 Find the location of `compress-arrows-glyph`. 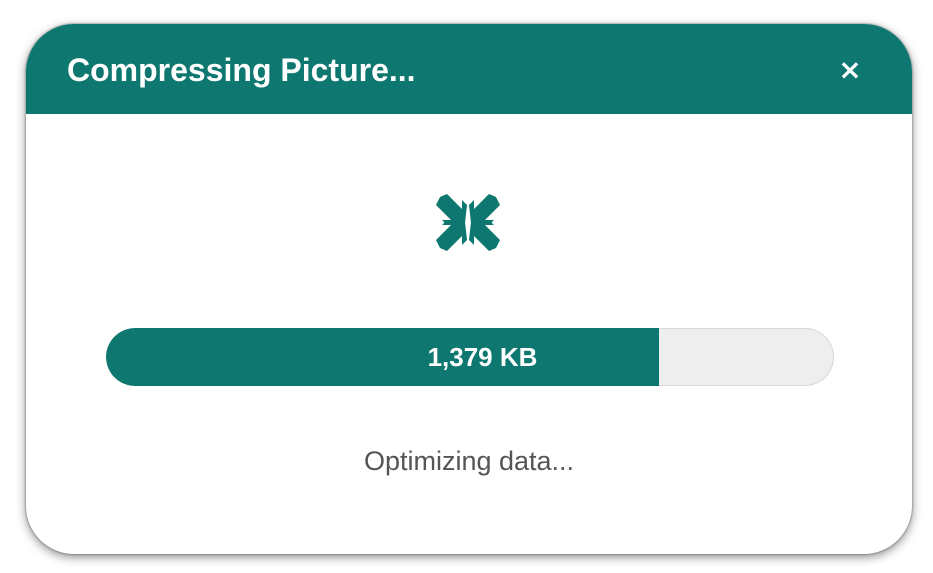

compress-arrows-glyph is located at coordinates (468, 222).